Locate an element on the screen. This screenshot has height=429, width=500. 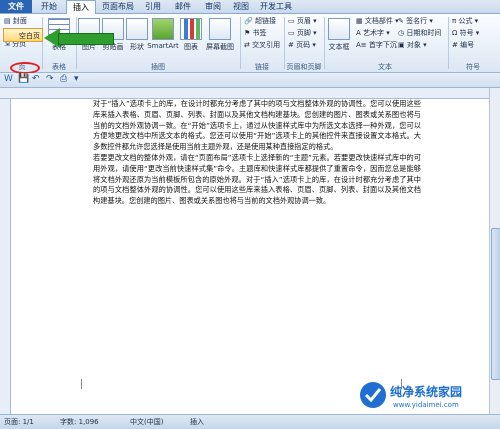
shapes-button: 形状 is located at coordinates (137, 35).